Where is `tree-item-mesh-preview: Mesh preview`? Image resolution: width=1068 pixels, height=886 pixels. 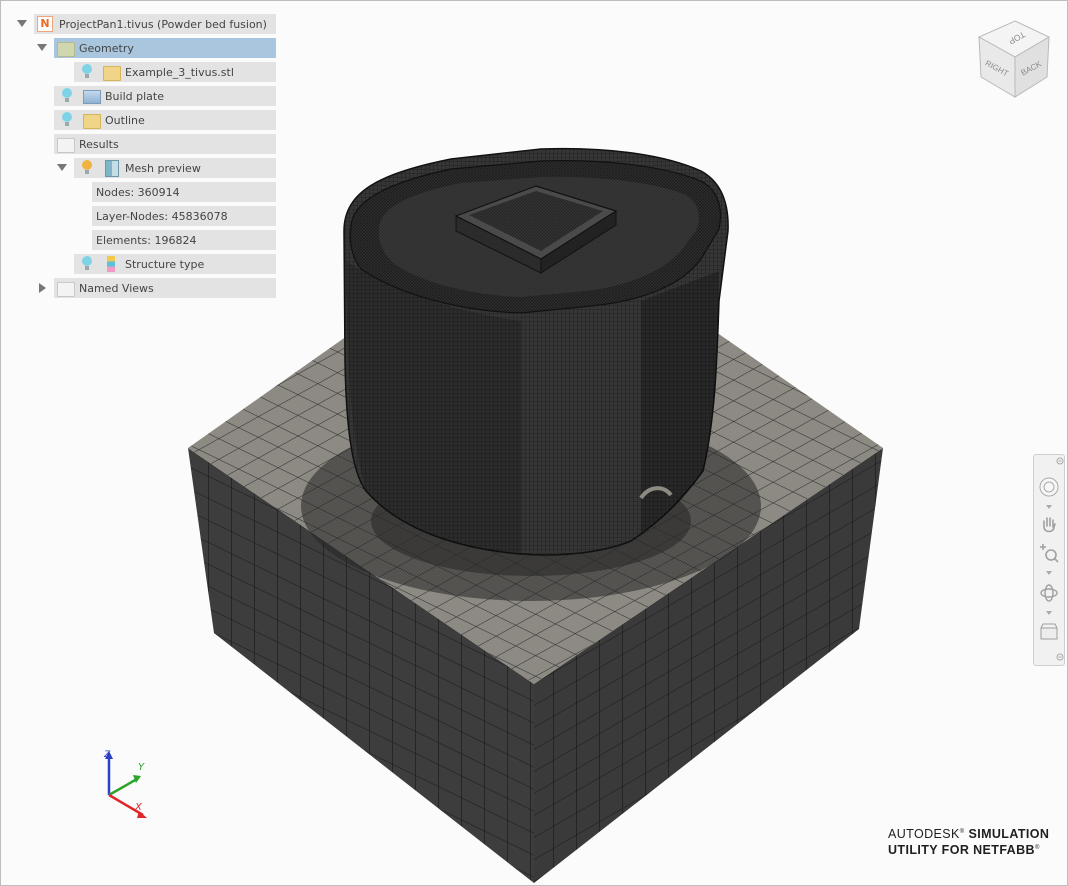 tree-item-mesh-preview: Mesh preview is located at coordinates (175, 168).